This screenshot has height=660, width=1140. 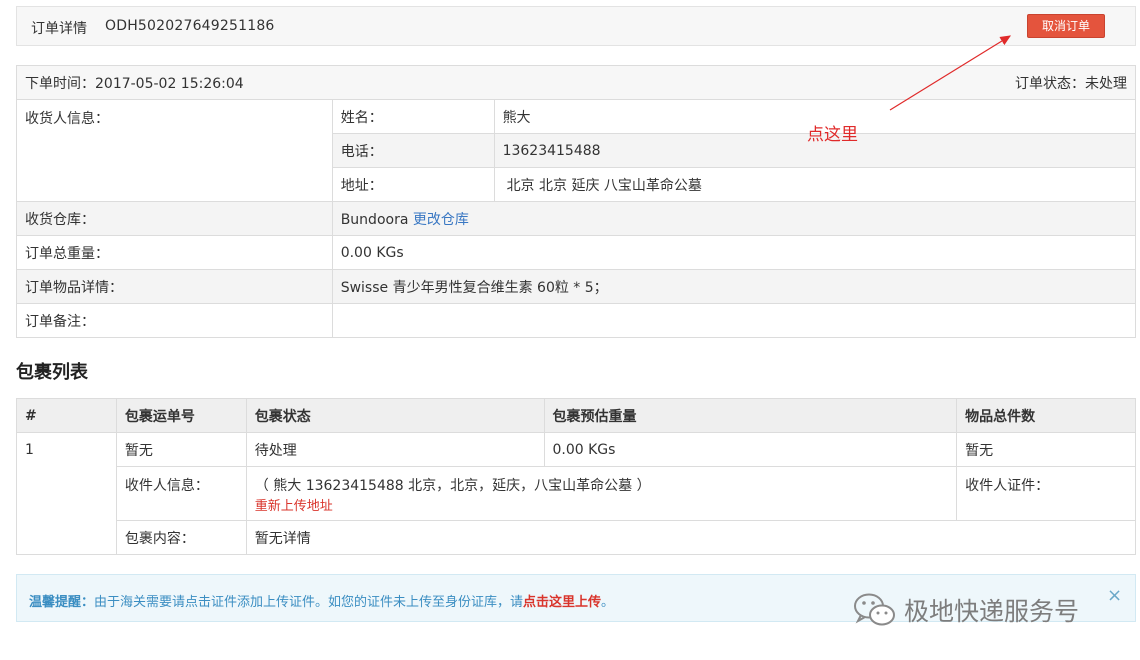 What do you see at coordinates (62, 602) in the screenshot?
I see `tip-prefix: 温馨提醒：` at bounding box center [62, 602].